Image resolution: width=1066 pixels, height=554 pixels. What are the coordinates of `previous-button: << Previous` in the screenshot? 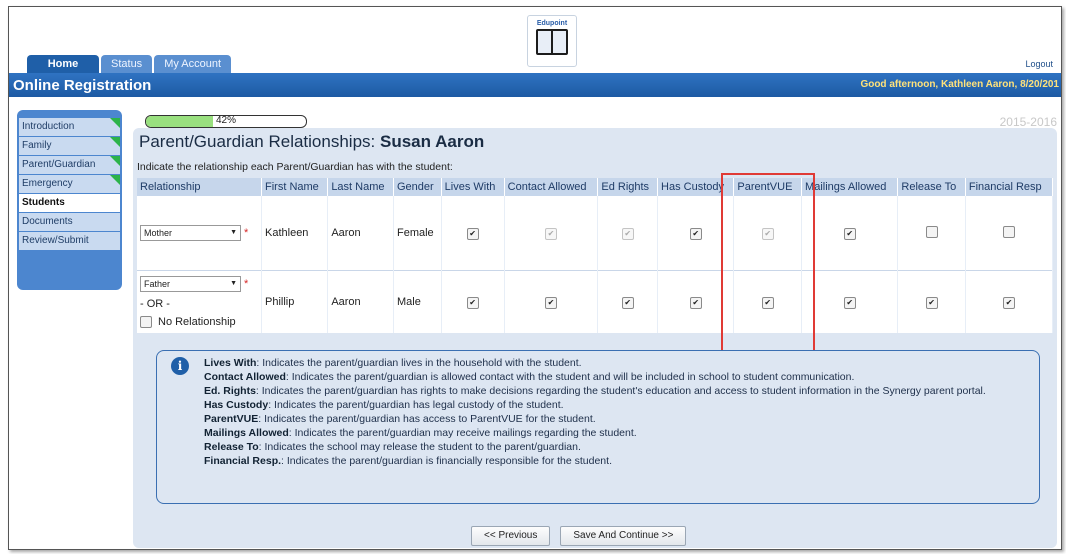 It's located at (511, 536).